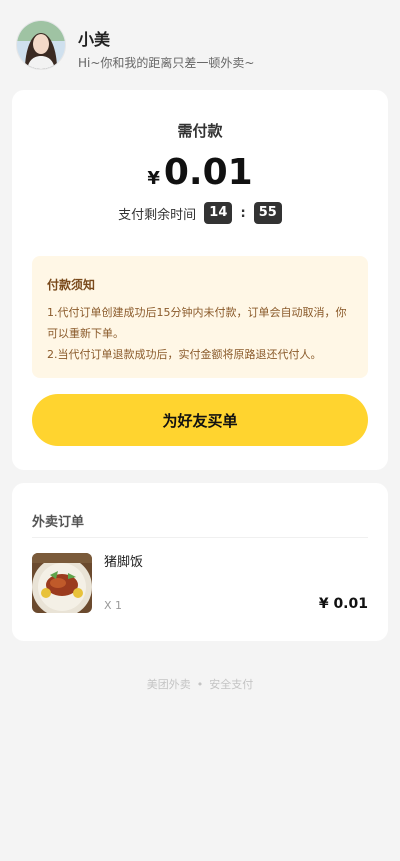 The height and width of the screenshot is (861, 400). I want to click on dish-name: 猪脚饭, so click(124, 562).